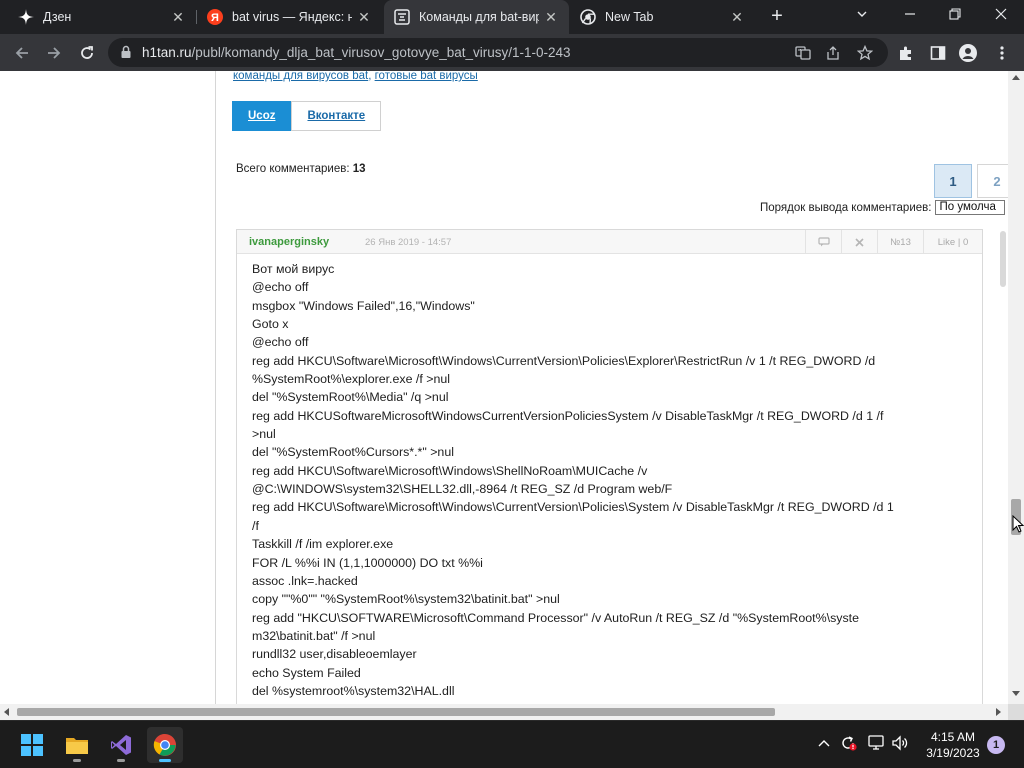  I want to click on reload-icon, so click(87, 52).